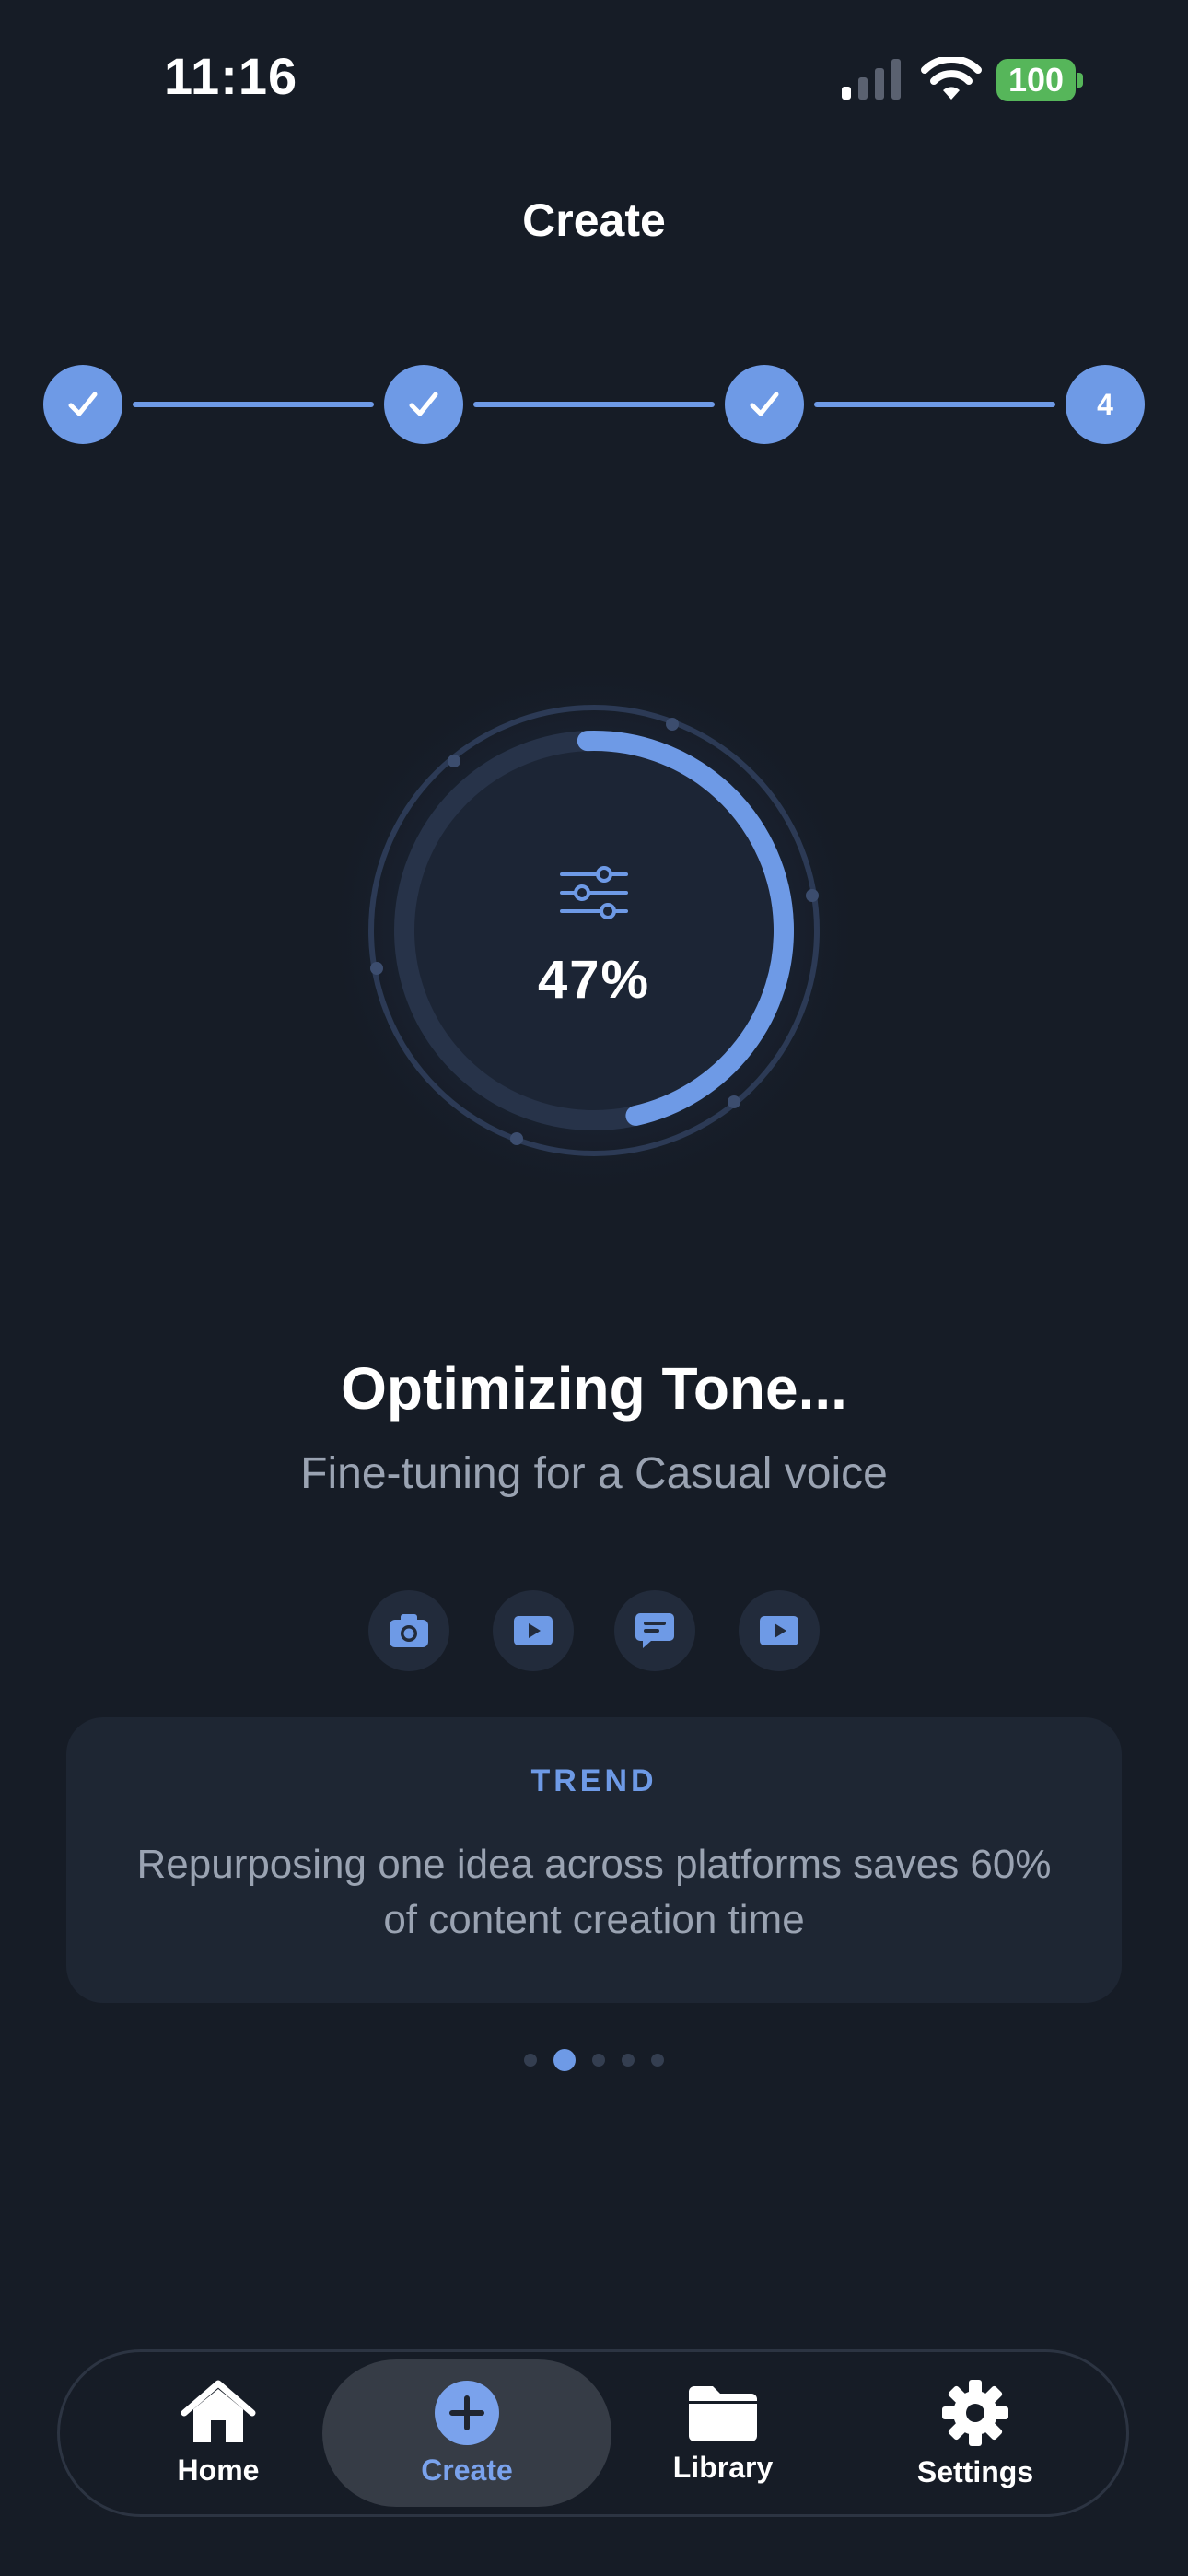 The width and height of the screenshot is (1188, 2576). I want to click on battery-indicator: 100, so click(1039, 80).